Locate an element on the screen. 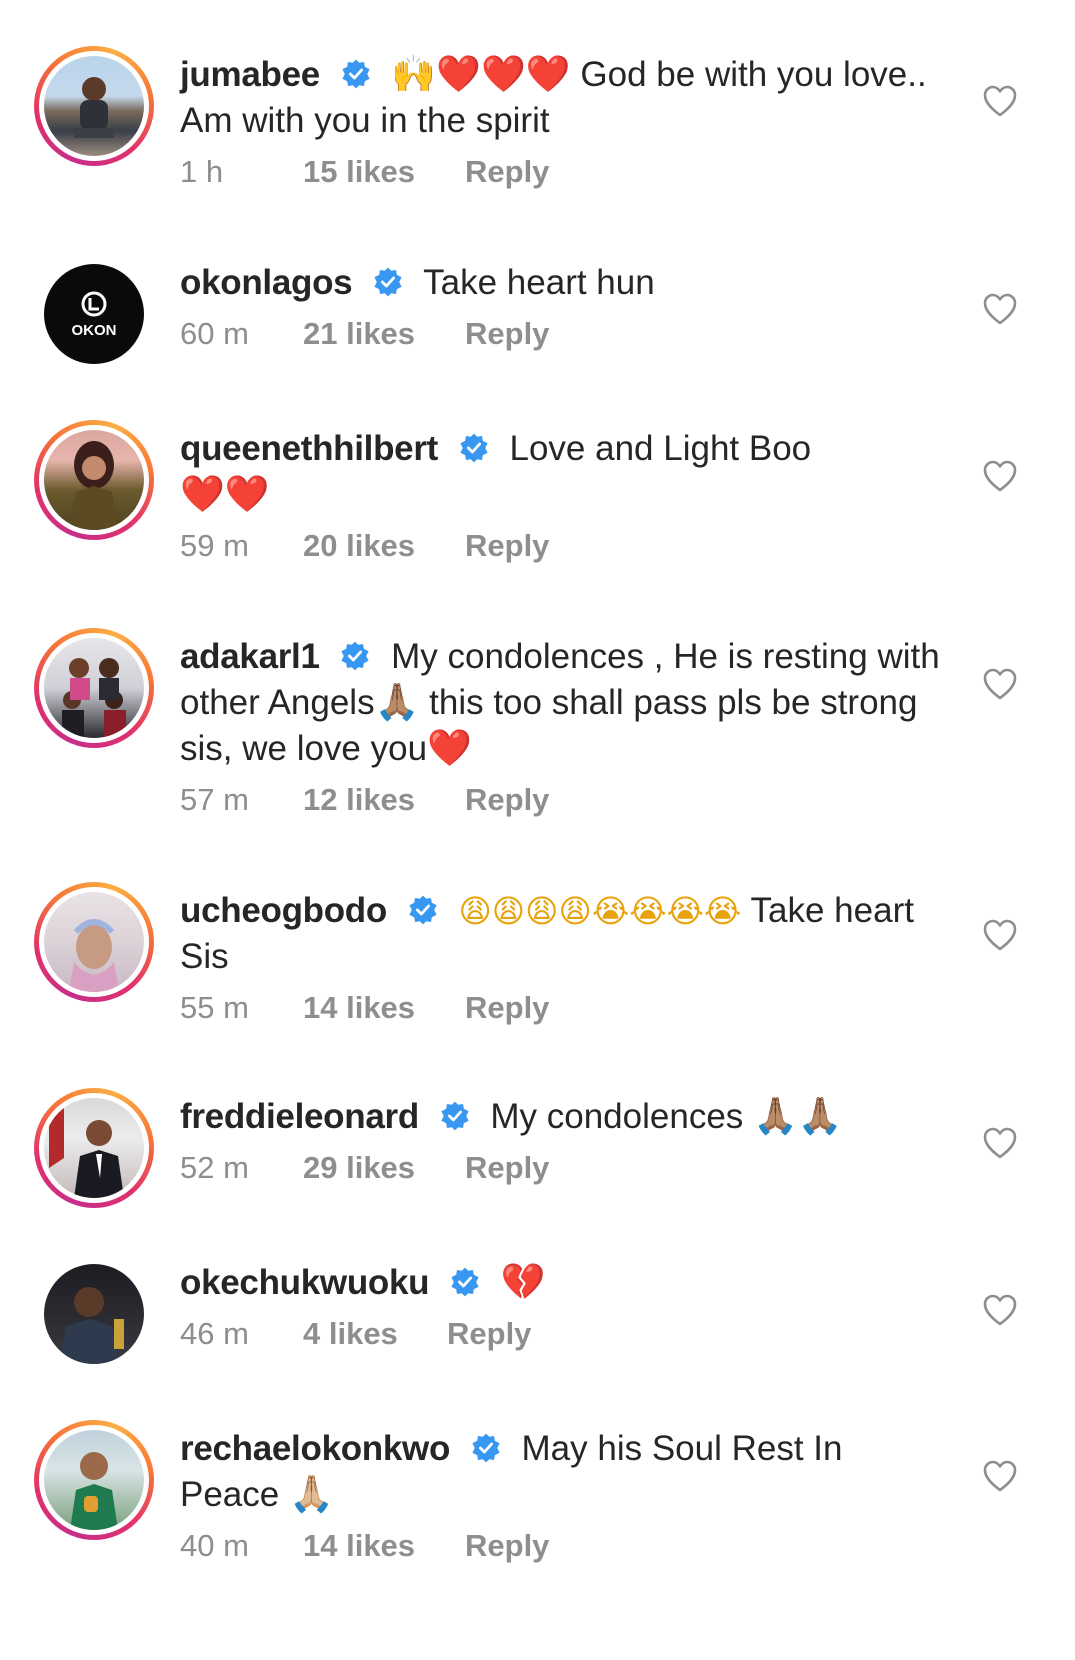  comment-username: rechaelokonkwo is located at coordinates (315, 1448).